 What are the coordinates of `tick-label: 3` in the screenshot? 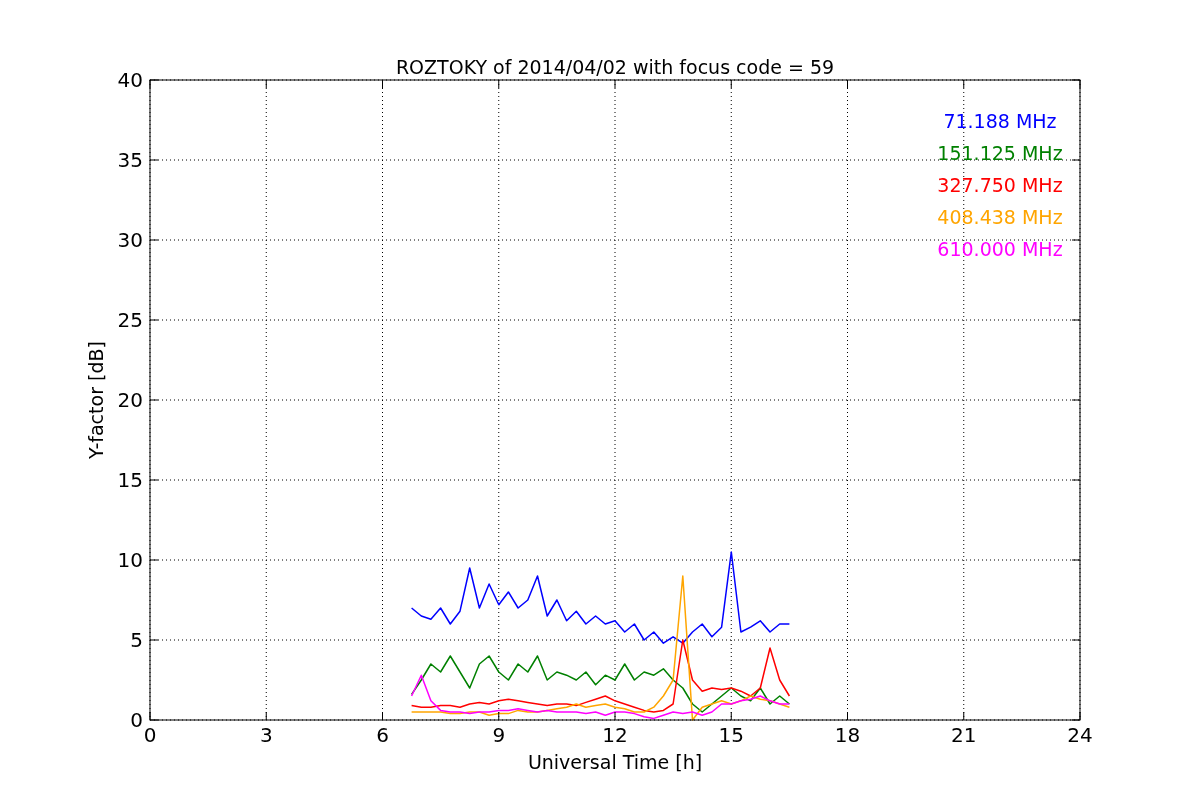 It's located at (266, 735).